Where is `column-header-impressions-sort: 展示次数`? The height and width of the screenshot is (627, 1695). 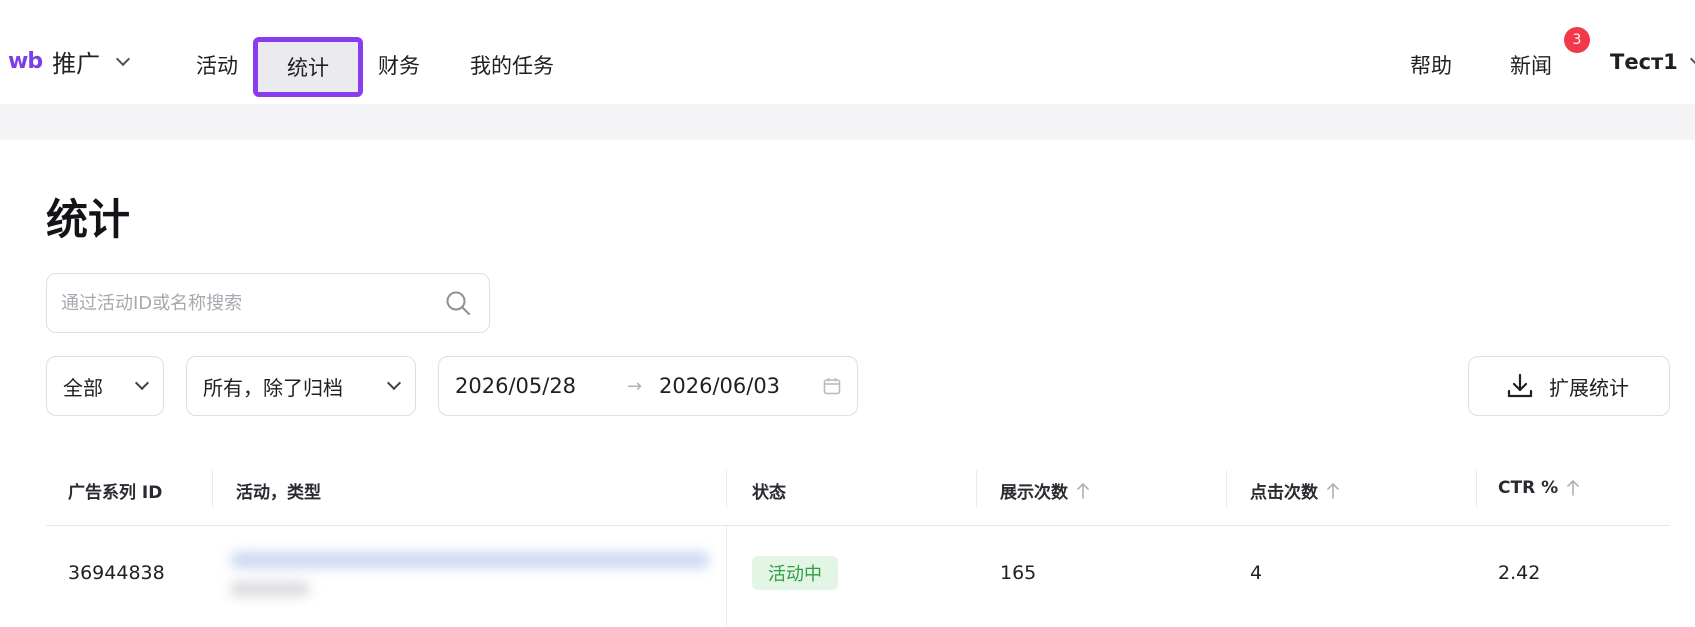 column-header-impressions-sort: 展示次数 is located at coordinates (1045, 490).